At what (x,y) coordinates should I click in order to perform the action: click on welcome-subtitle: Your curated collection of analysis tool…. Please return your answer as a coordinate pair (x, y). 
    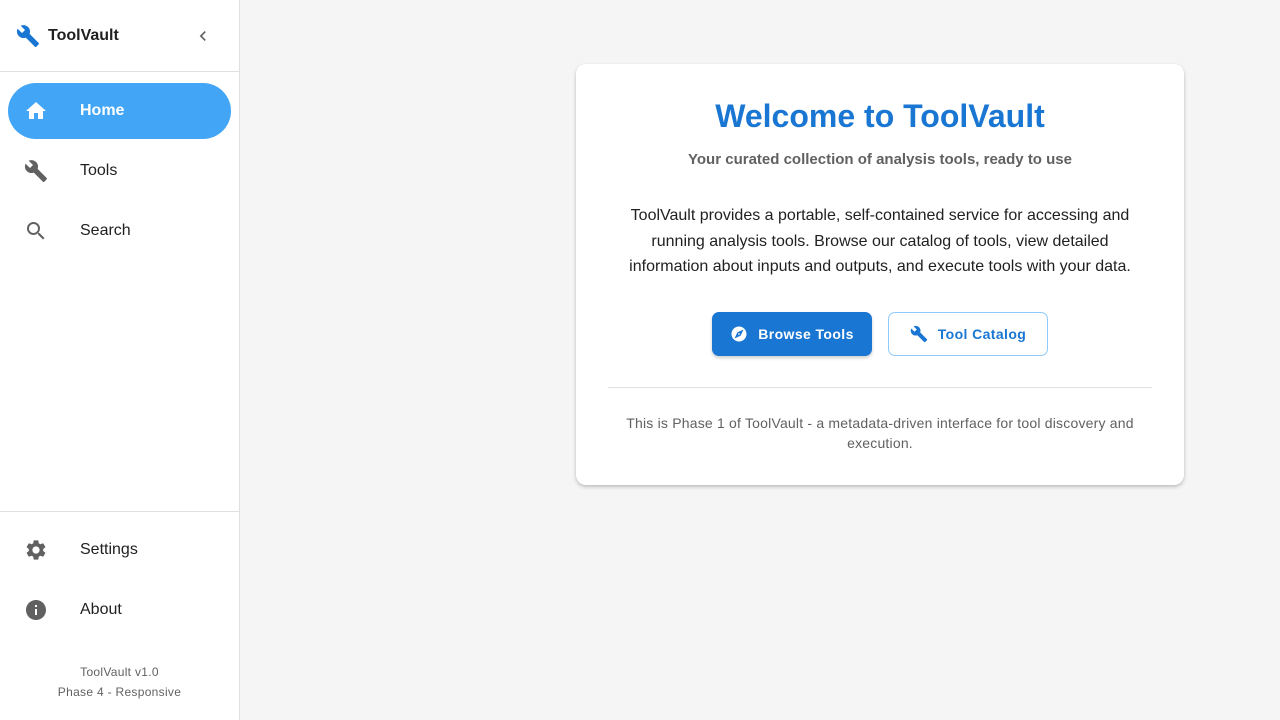
    Looking at the image, I should click on (880, 159).